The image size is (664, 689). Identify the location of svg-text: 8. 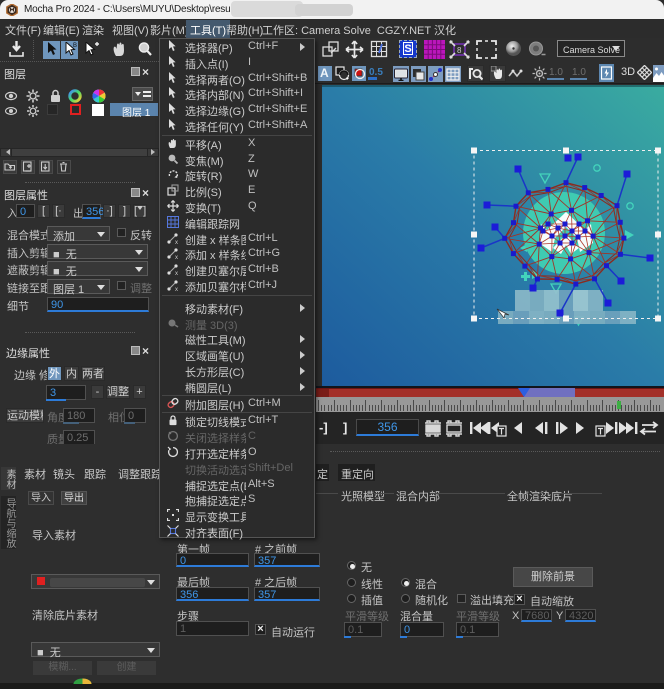
(459, 50).